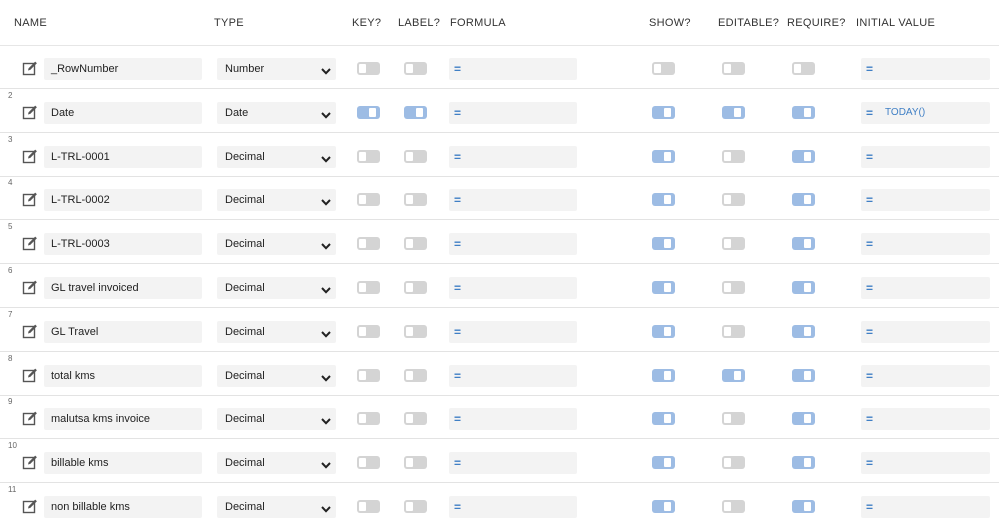 The width and height of the screenshot is (999, 519). I want to click on type-select: Date, so click(276, 113).